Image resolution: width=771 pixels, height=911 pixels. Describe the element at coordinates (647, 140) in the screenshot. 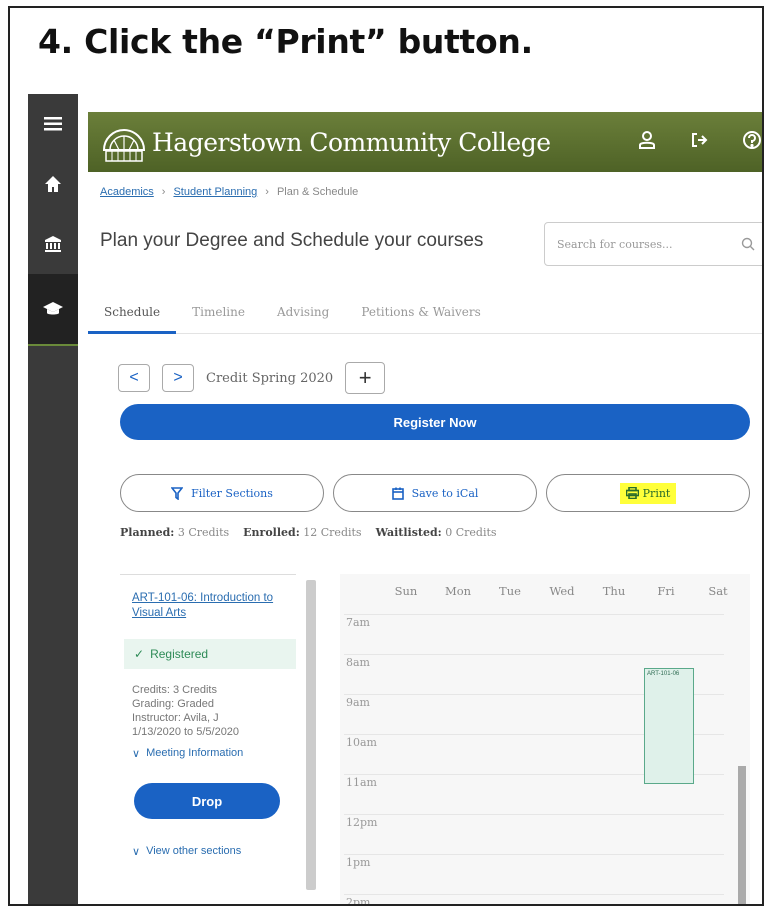

I see `user-icon` at that location.